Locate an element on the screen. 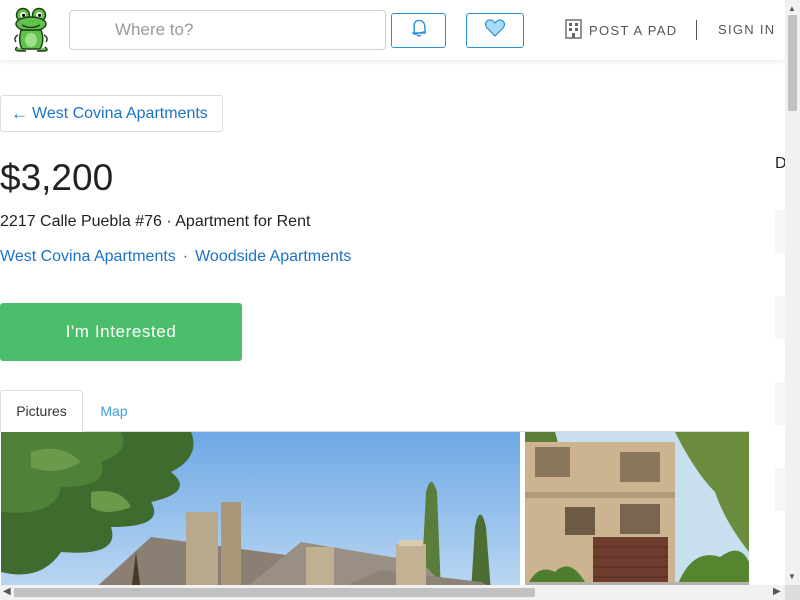 The width and height of the screenshot is (800, 600). favorites-button is located at coordinates (495, 30).